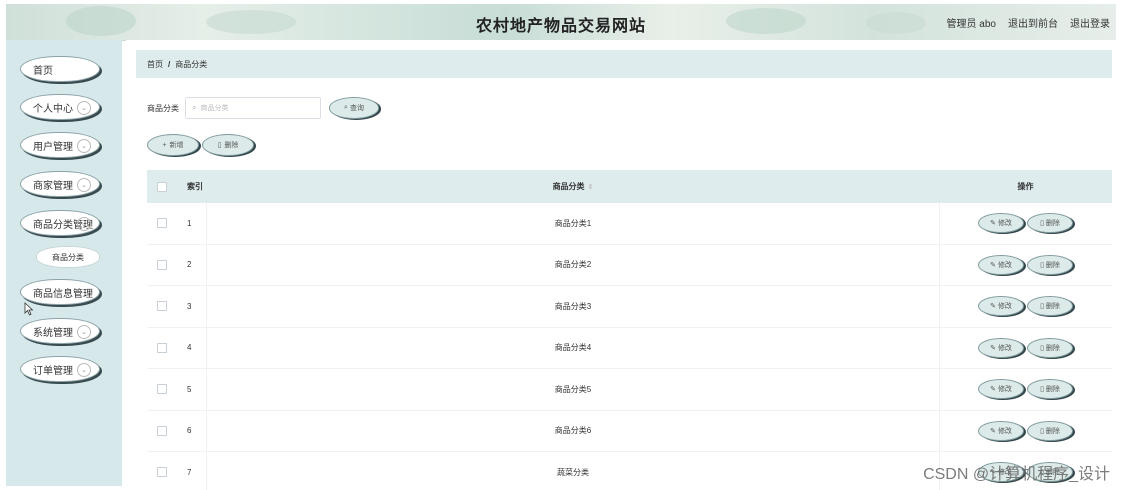  I want to click on add-button: + 新增, so click(173, 145).